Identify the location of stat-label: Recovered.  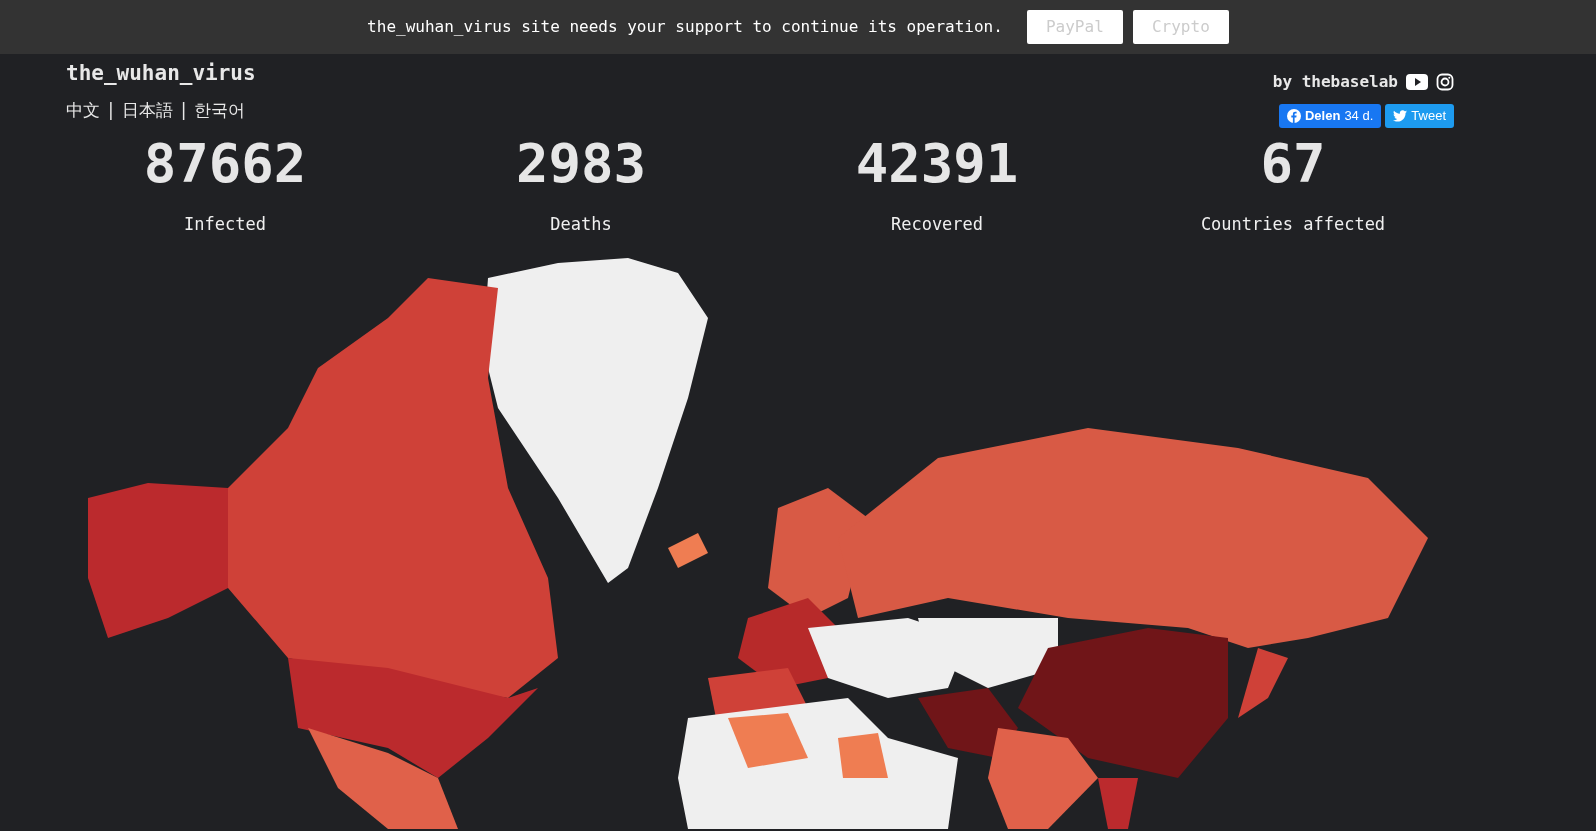
(937, 224).